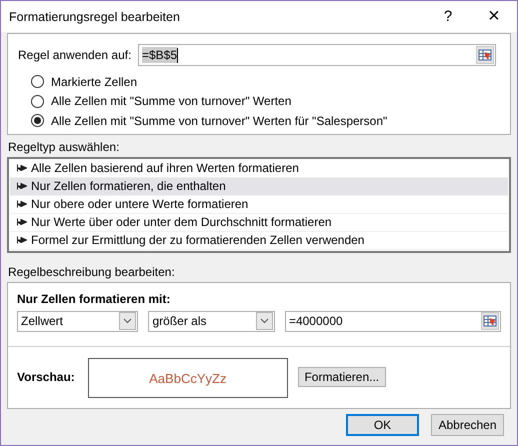 This screenshot has width=518, height=446. Describe the element at coordinates (219, 121) in the screenshot. I see `radio-label: Alle Zellen mit "Summe von turnover" Werten für "Salesperson"` at that location.